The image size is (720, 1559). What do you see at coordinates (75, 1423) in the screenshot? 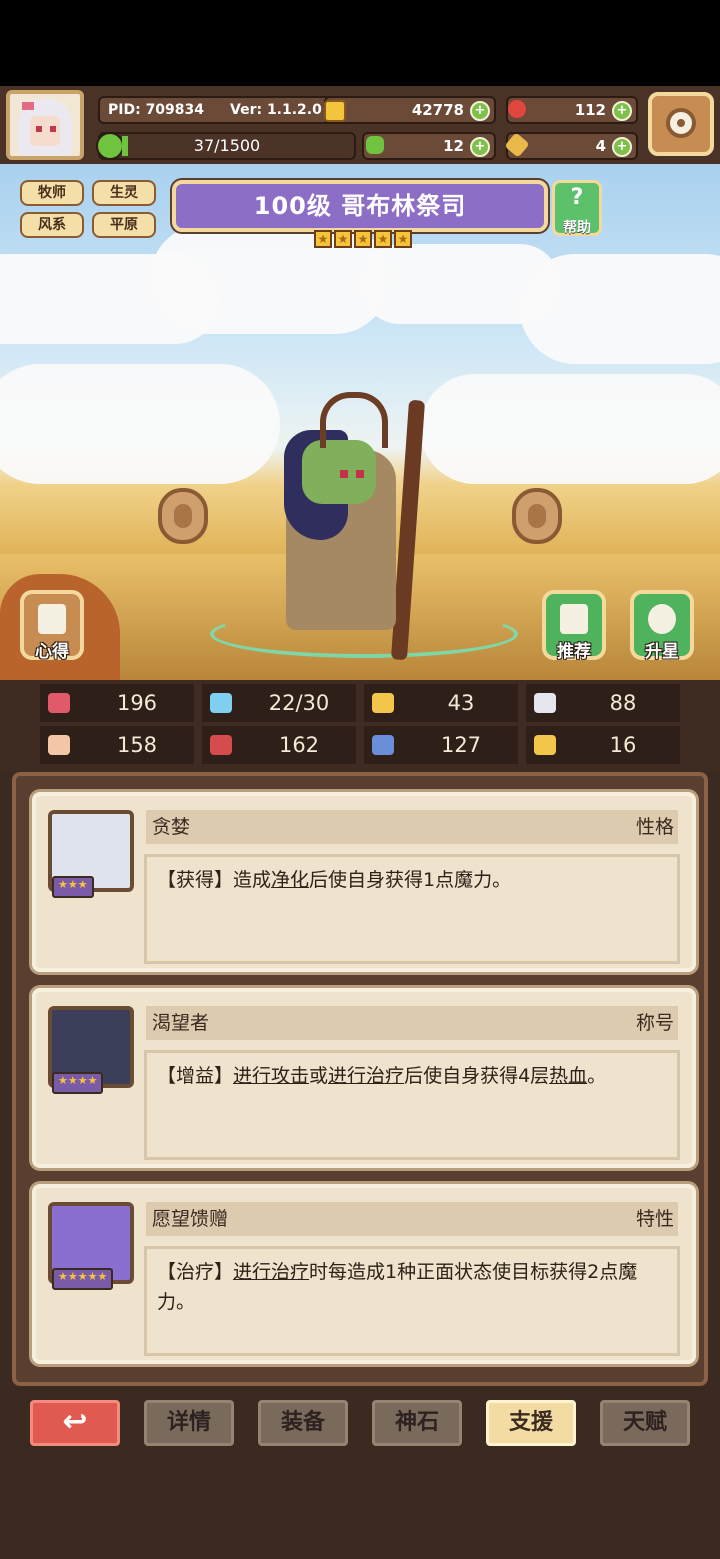
I see `back-button: ↩` at bounding box center [75, 1423].